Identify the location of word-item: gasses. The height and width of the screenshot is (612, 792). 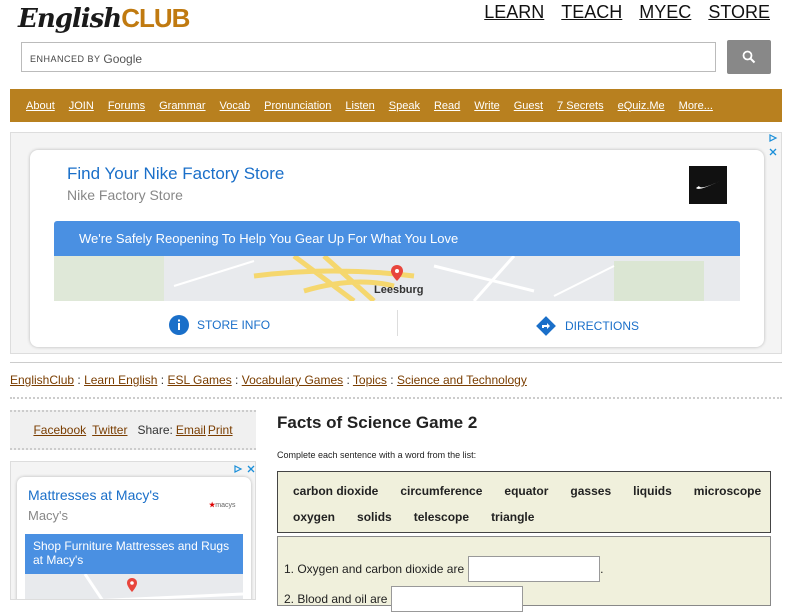
(591, 491).